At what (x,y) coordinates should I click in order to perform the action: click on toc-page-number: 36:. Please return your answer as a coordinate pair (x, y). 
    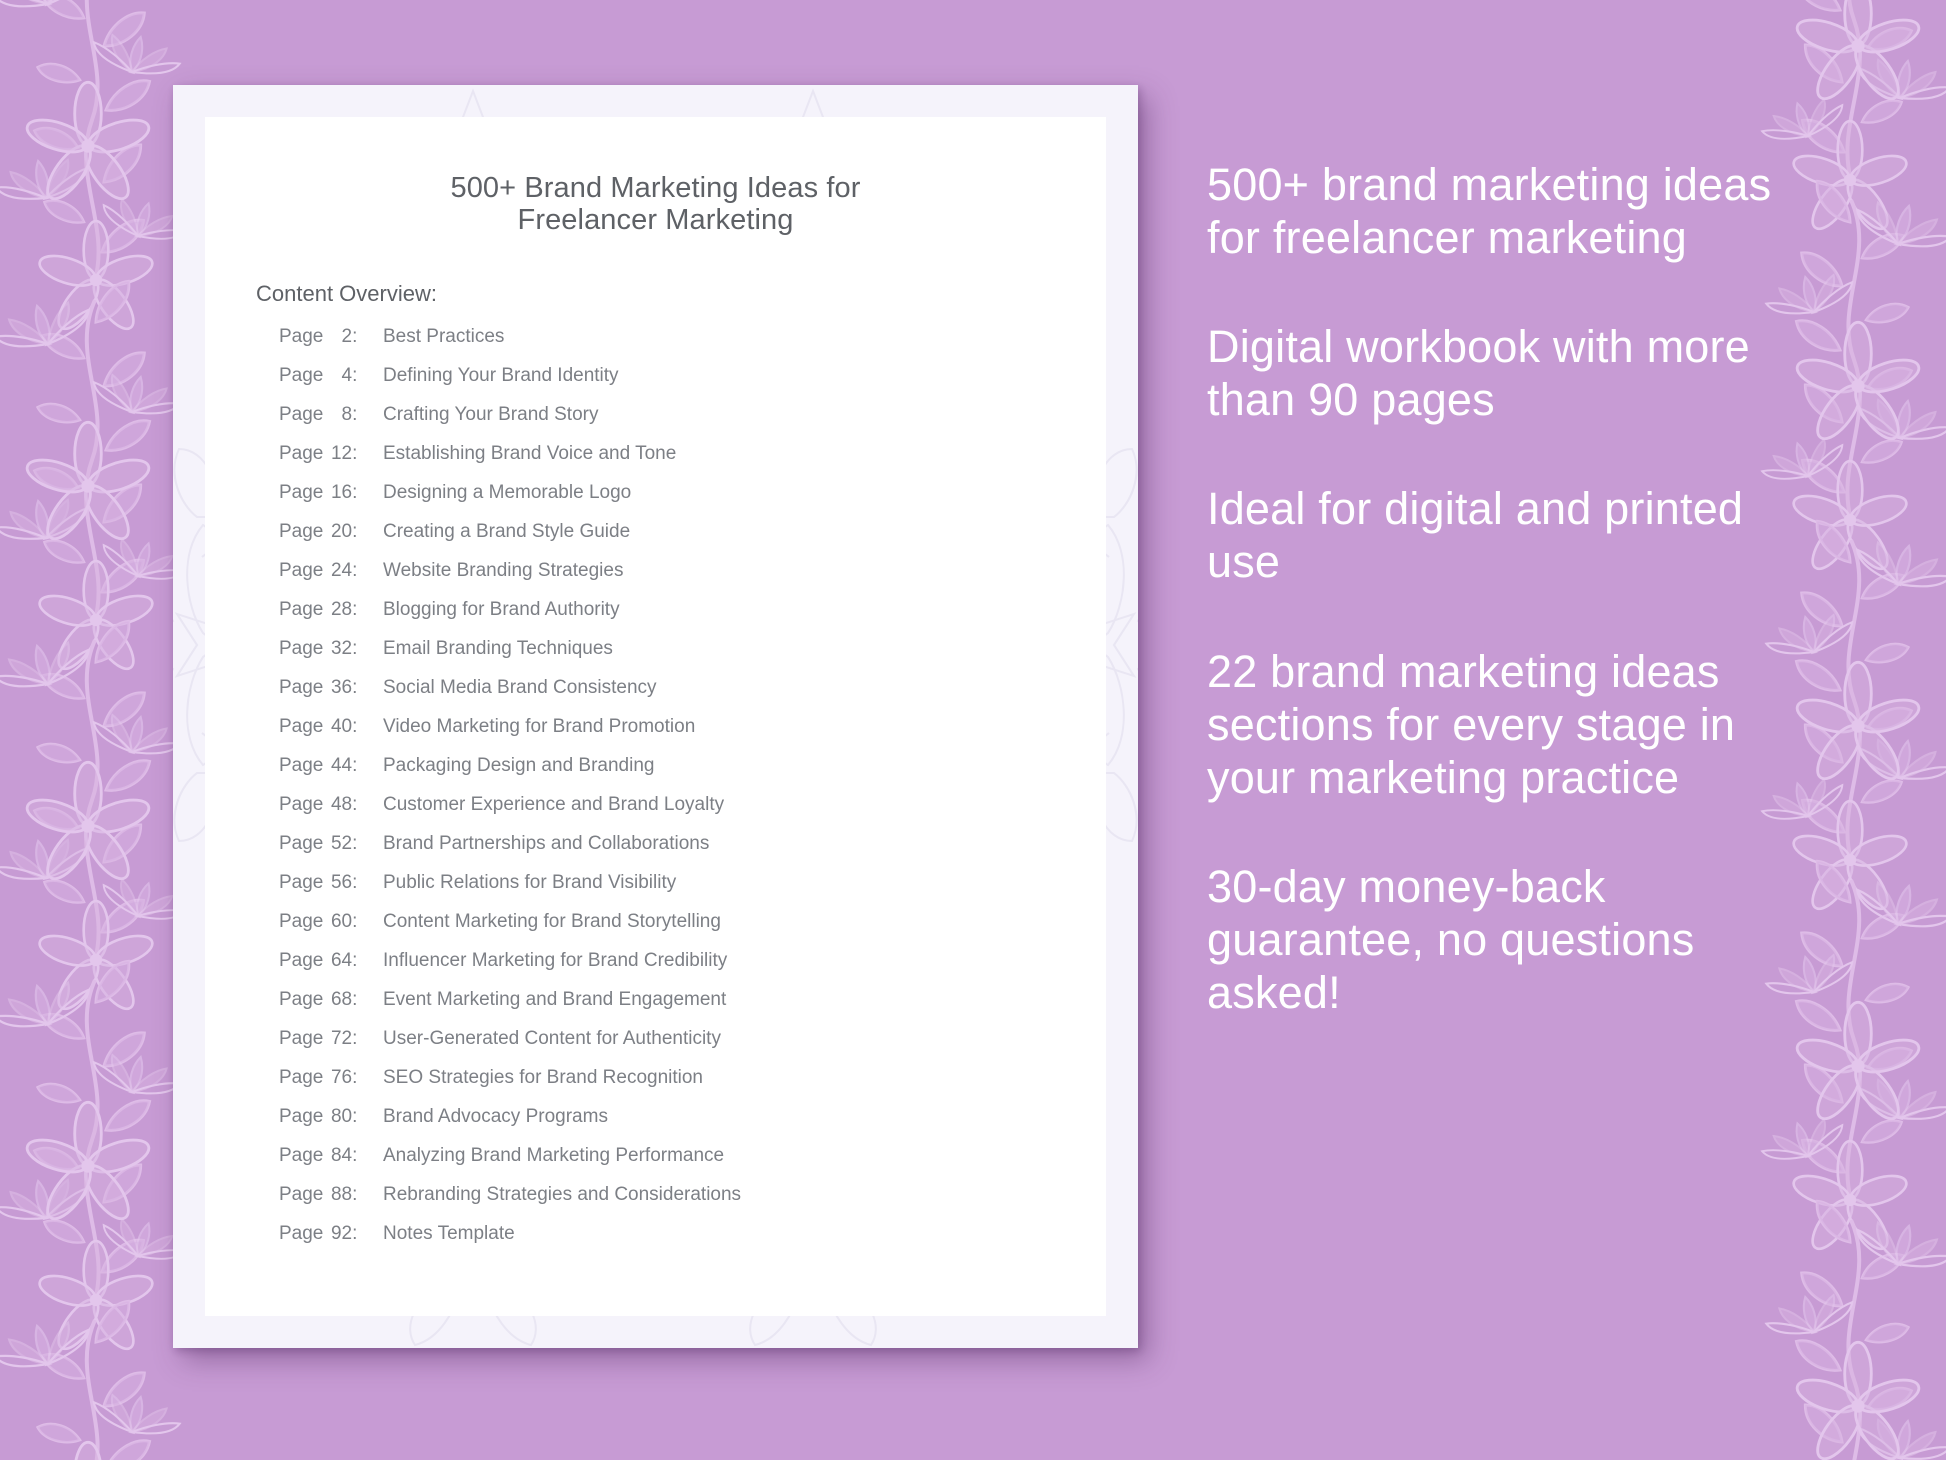
    Looking at the image, I should click on (344, 687).